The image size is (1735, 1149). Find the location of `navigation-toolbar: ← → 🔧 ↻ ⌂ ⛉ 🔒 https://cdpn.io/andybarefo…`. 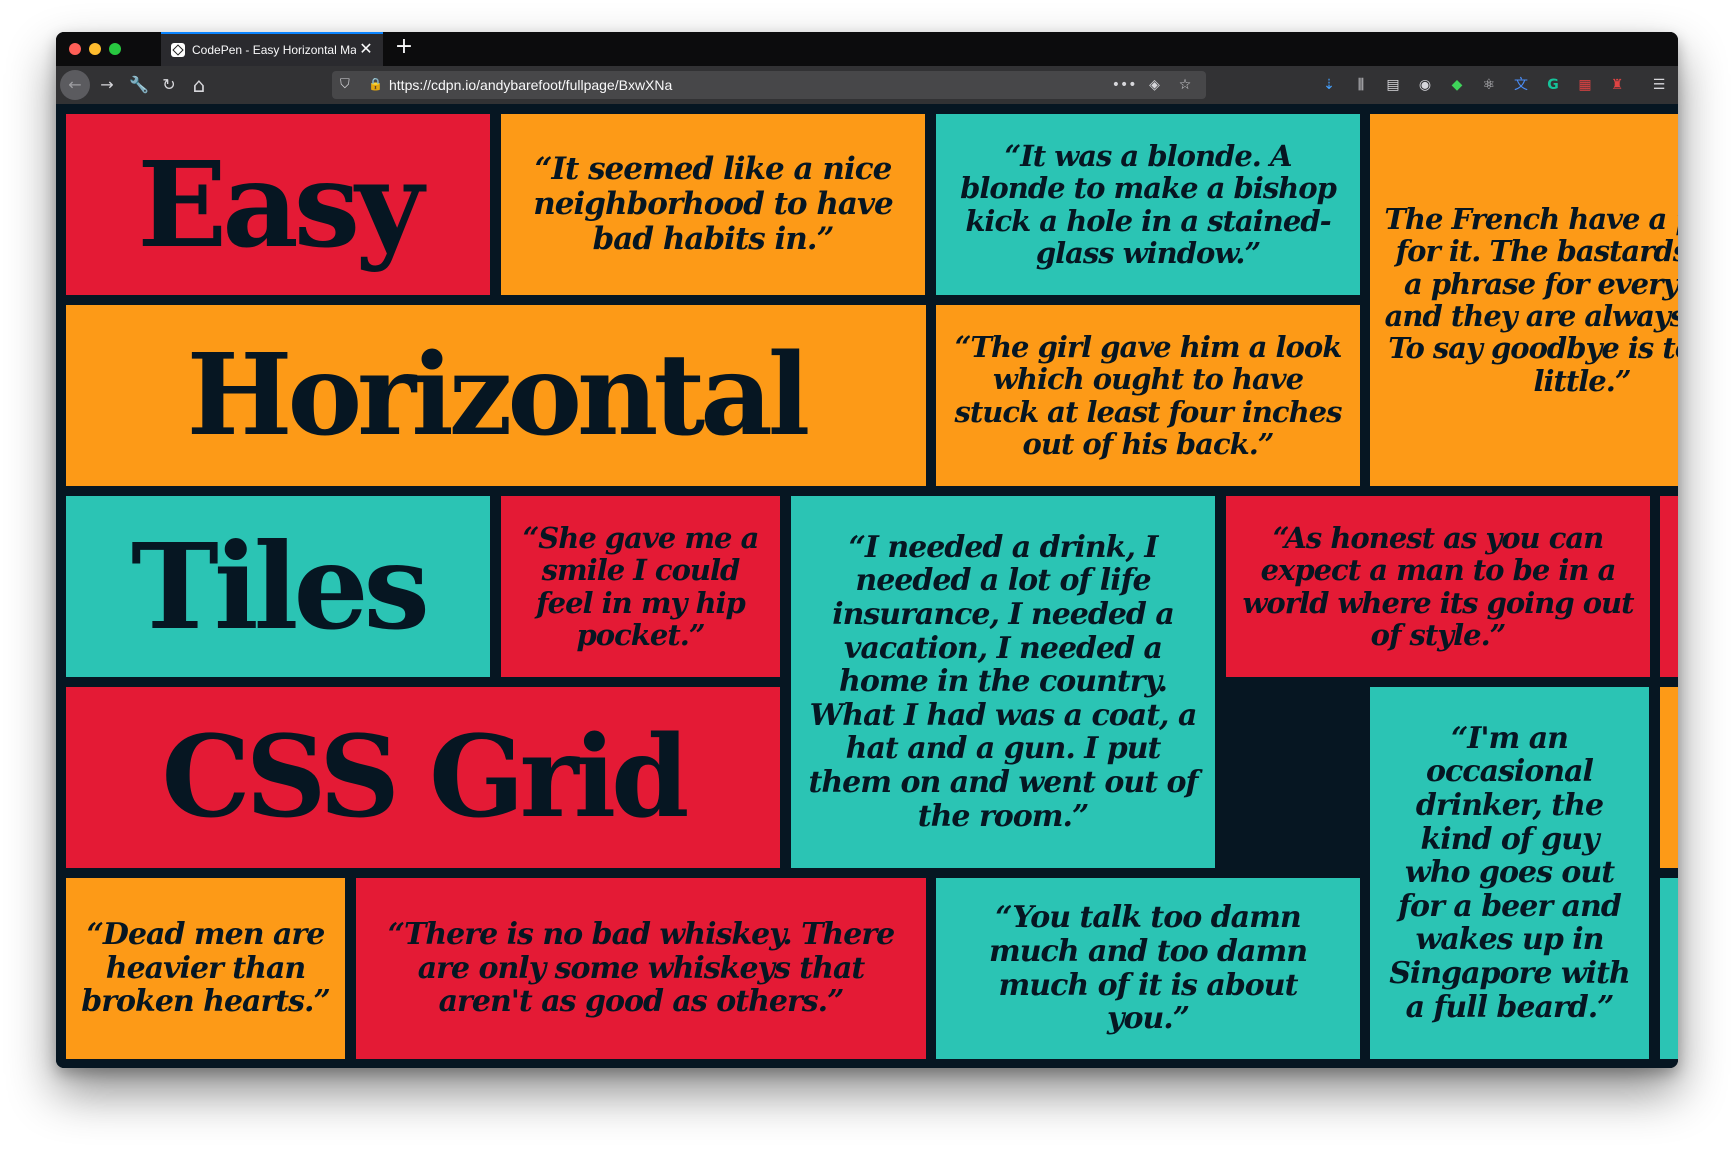

navigation-toolbar: ← → 🔧 ↻ ⌂ ⛉ 🔒 https://cdpn.io/andybarefo… is located at coordinates (867, 85).